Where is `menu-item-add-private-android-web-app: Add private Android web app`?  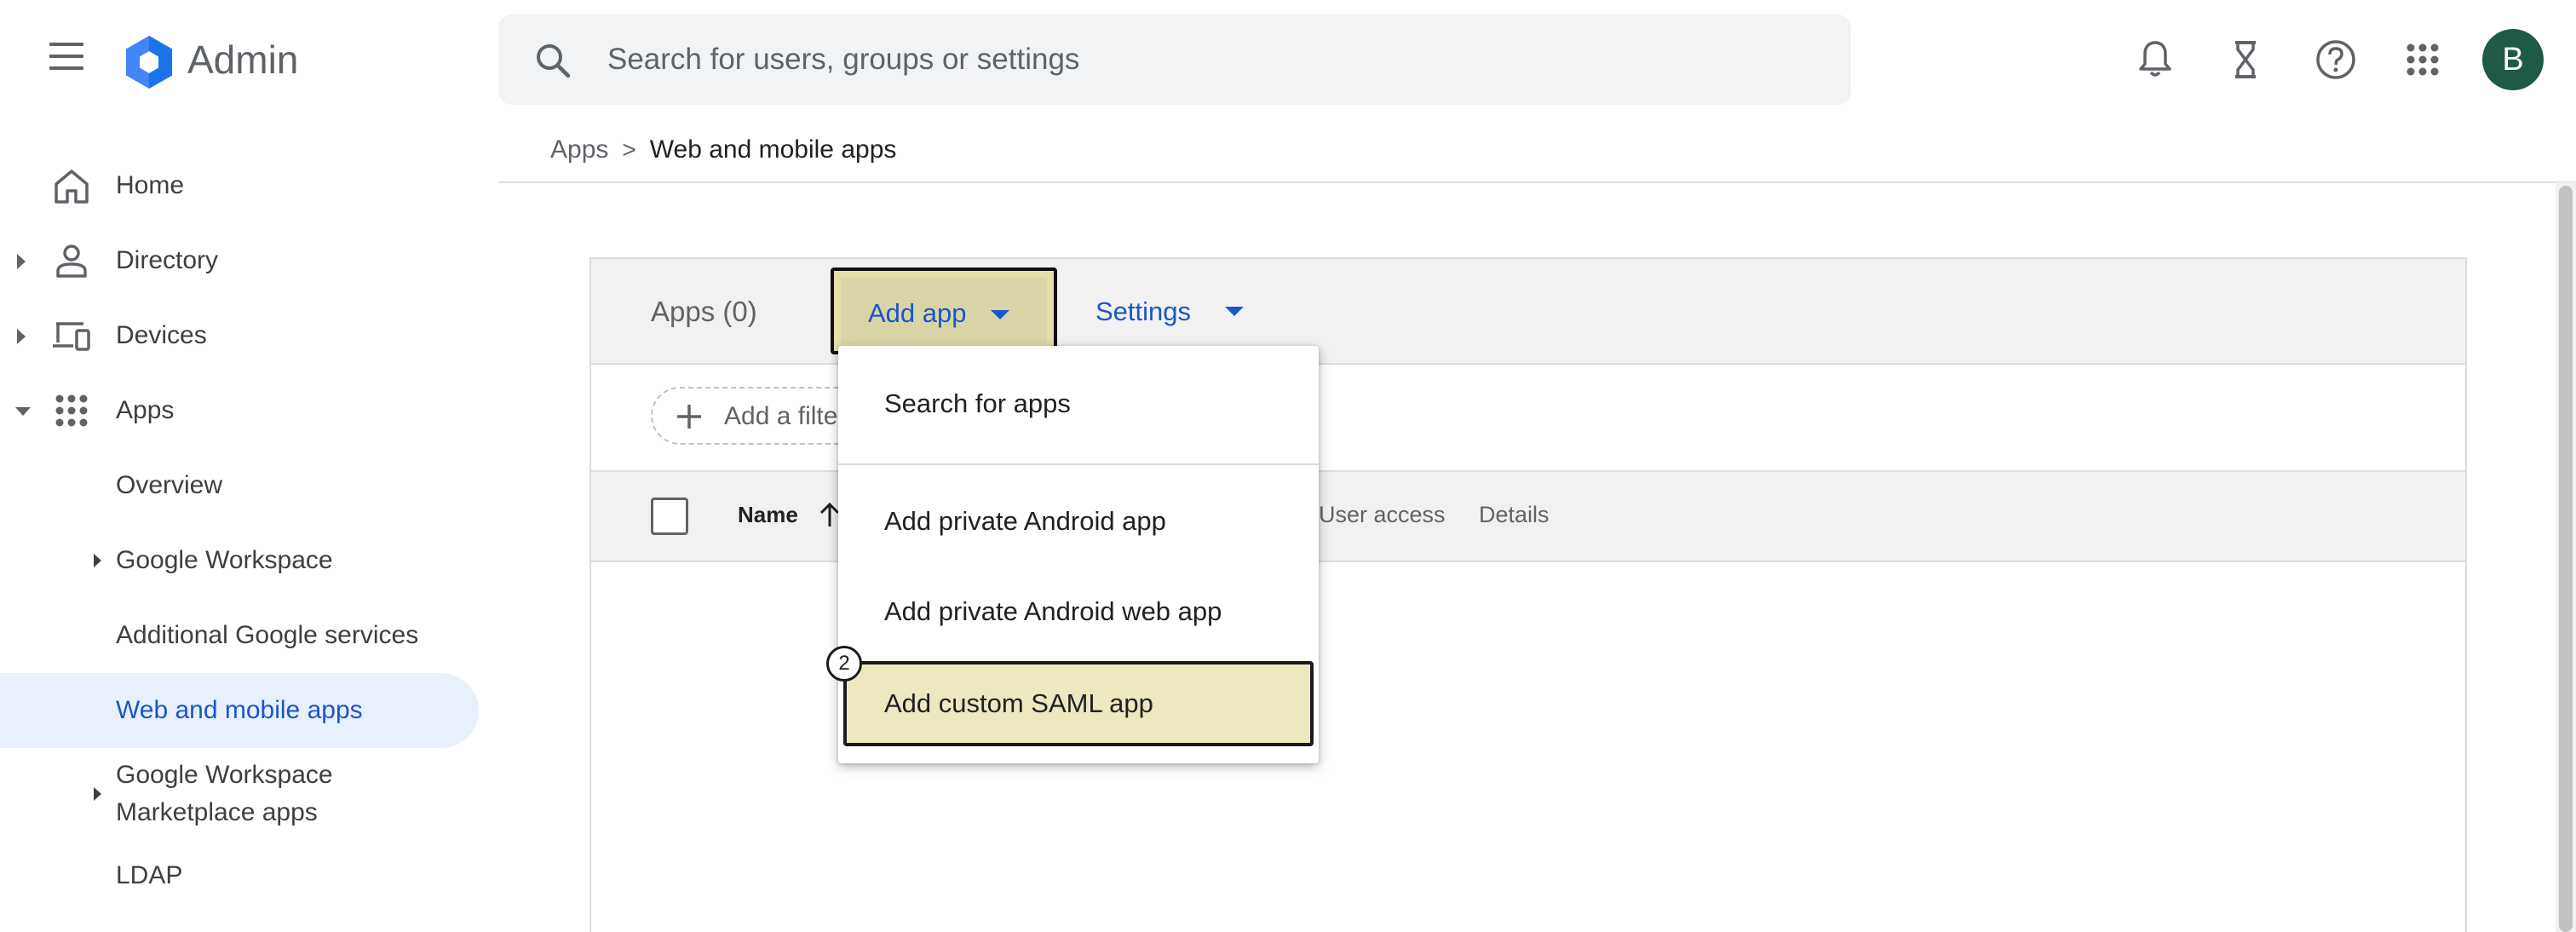 menu-item-add-private-android-web-app: Add private Android web app is located at coordinates (1079, 612).